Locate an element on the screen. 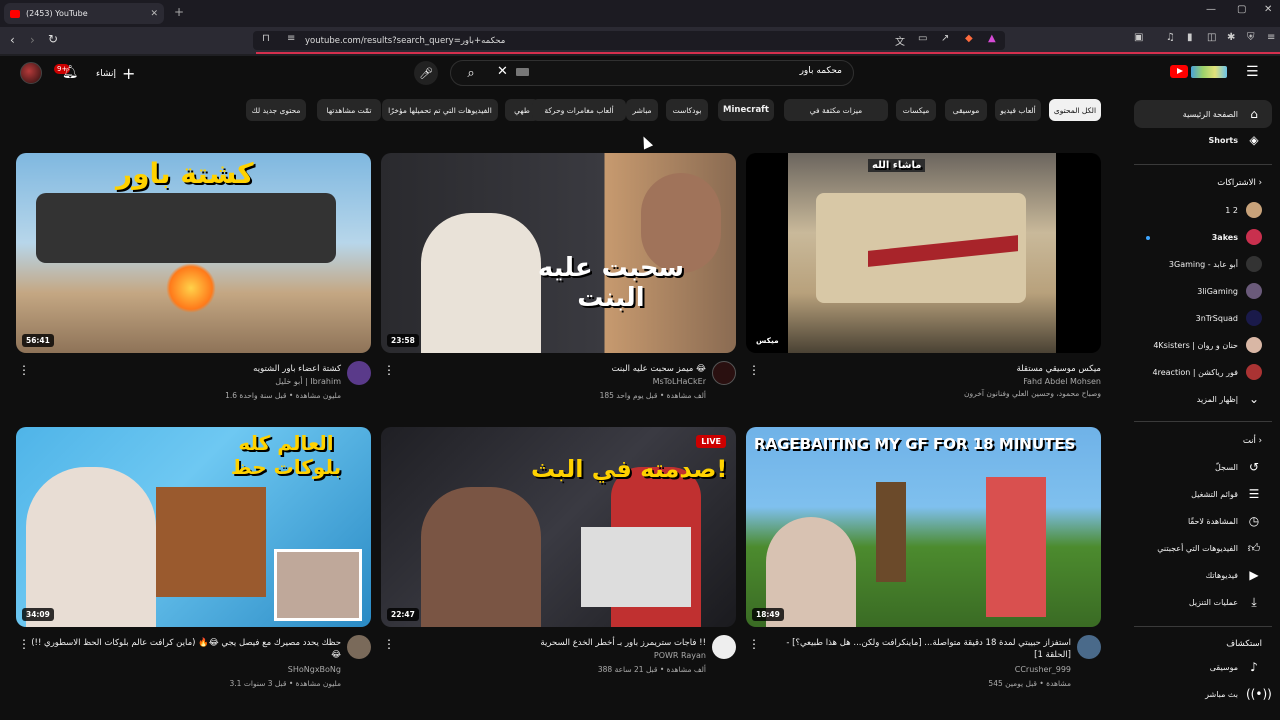 The width and height of the screenshot is (1280, 720). translate-icon: 文 is located at coordinates (900, 40).